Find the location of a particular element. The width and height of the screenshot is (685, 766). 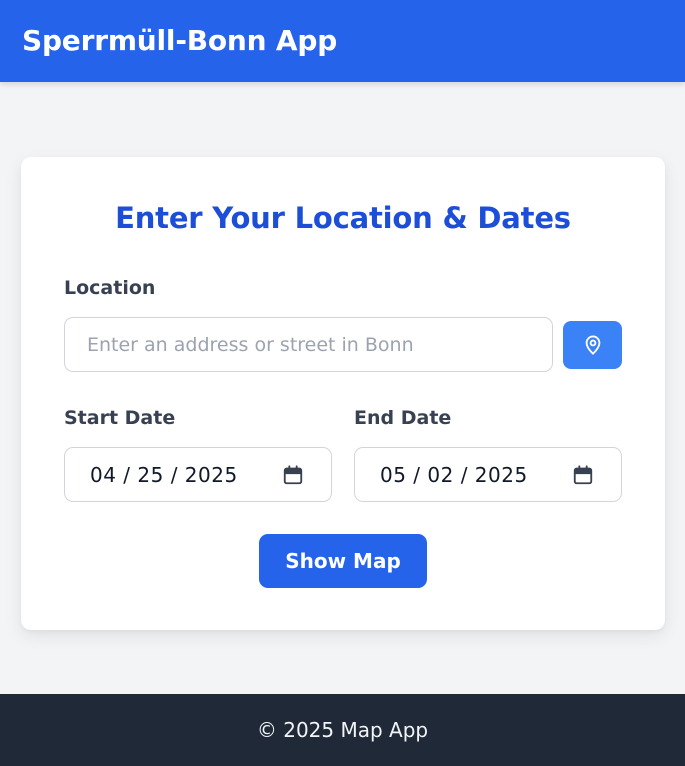

app-header: Sperrmüll-Bonn App is located at coordinates (342, 41).